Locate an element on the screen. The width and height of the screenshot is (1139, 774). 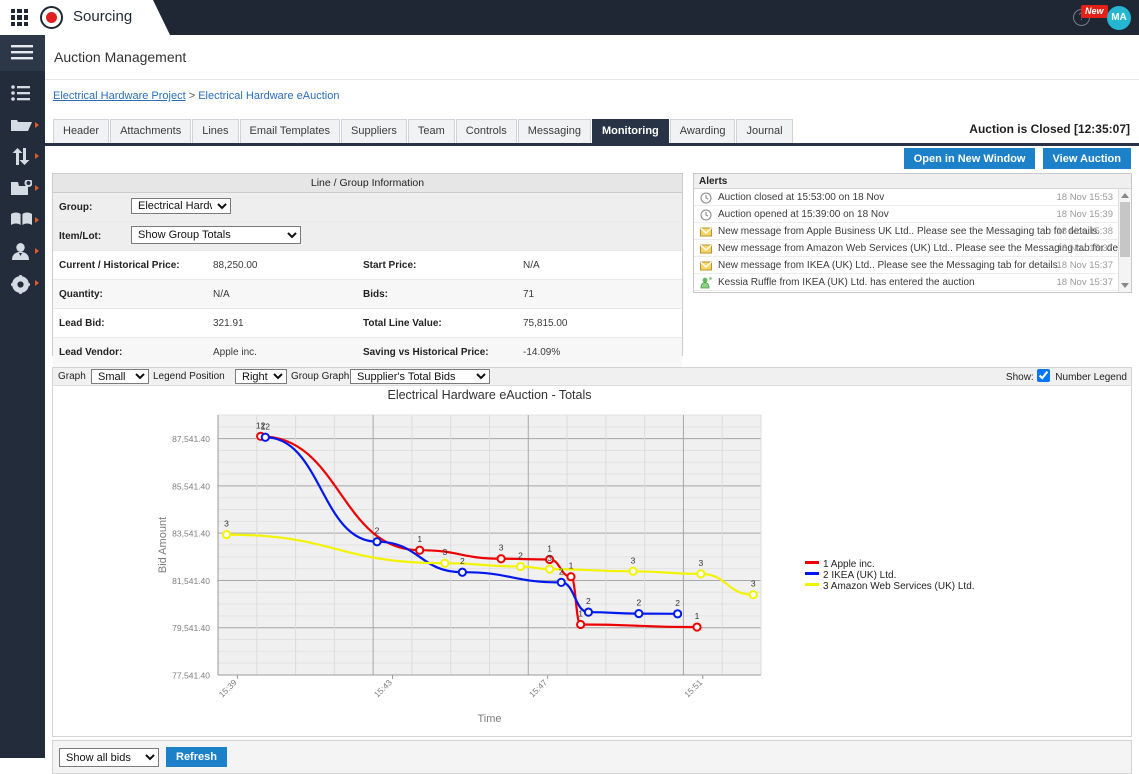
sidebar-item-transfer is located at coordinates (22, 157).